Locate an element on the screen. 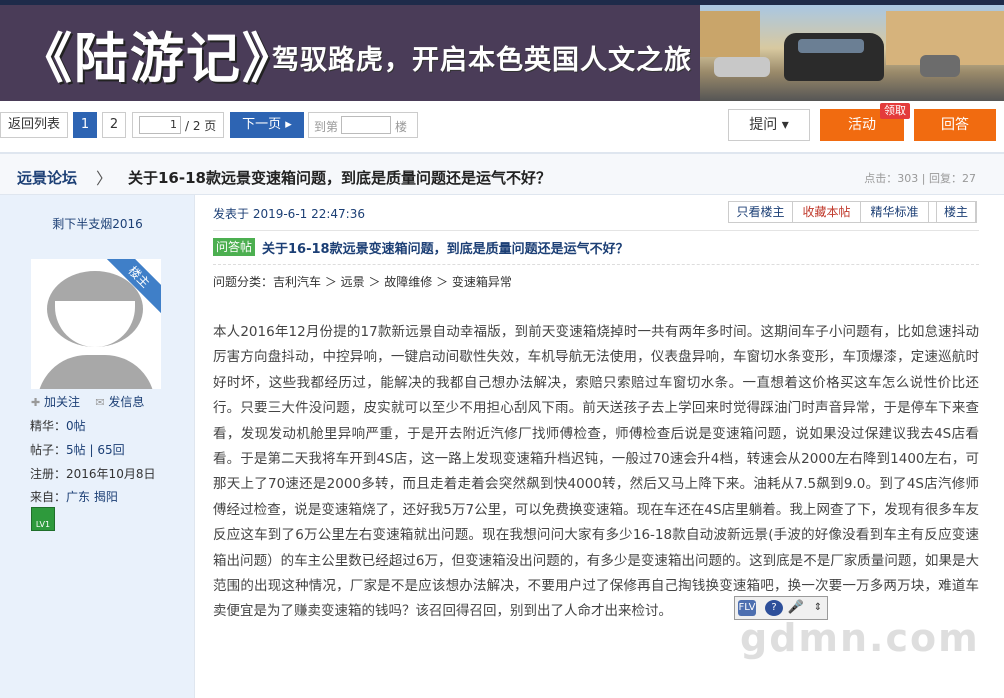 This screenshot has width=1004, height=698. info-value: 0帖 is located at coordinates (76, 426).